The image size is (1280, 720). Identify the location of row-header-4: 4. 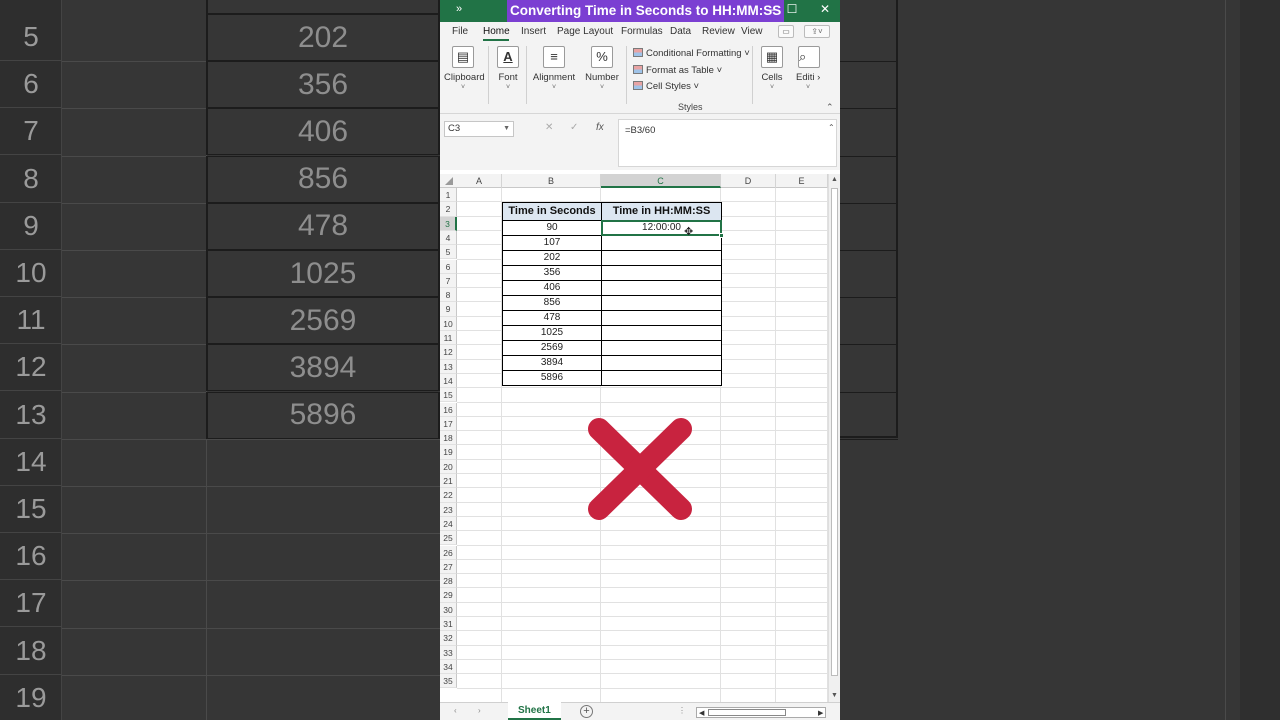
(448, 238).